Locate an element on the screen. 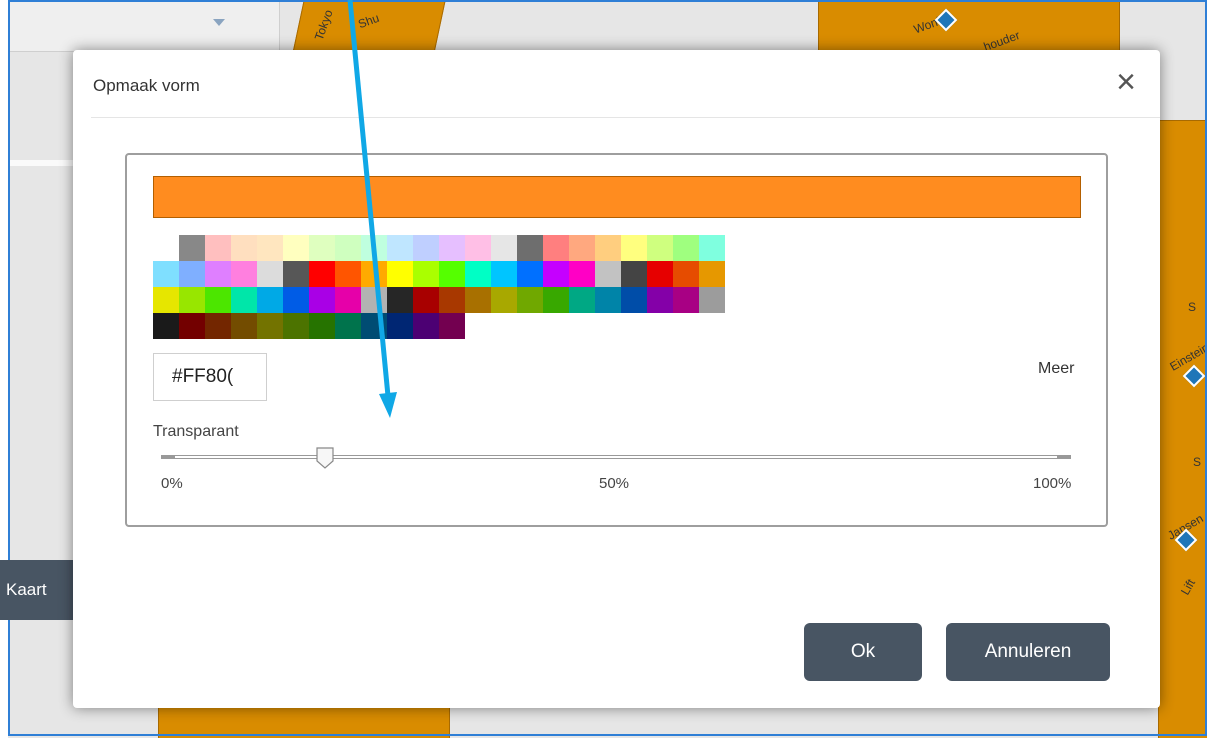 This screenshot has height=738, width=1207. slider-track-start is located at coordinates (168, 457).